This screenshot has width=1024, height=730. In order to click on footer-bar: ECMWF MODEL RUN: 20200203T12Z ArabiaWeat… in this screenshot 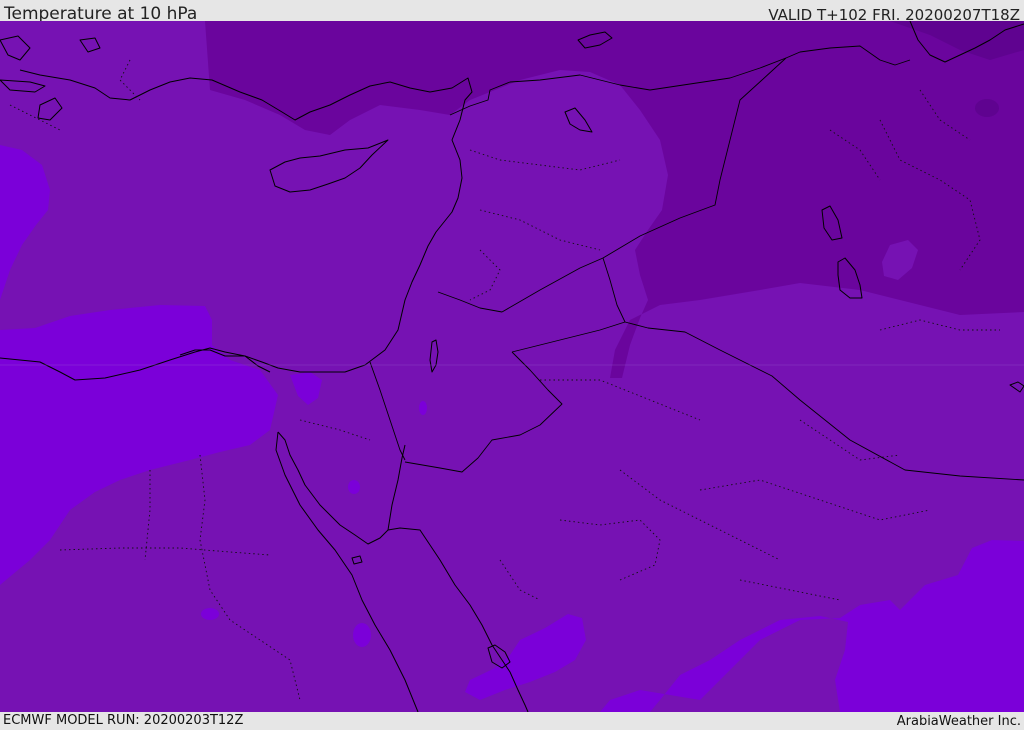, I will do `click(512, 720)`.